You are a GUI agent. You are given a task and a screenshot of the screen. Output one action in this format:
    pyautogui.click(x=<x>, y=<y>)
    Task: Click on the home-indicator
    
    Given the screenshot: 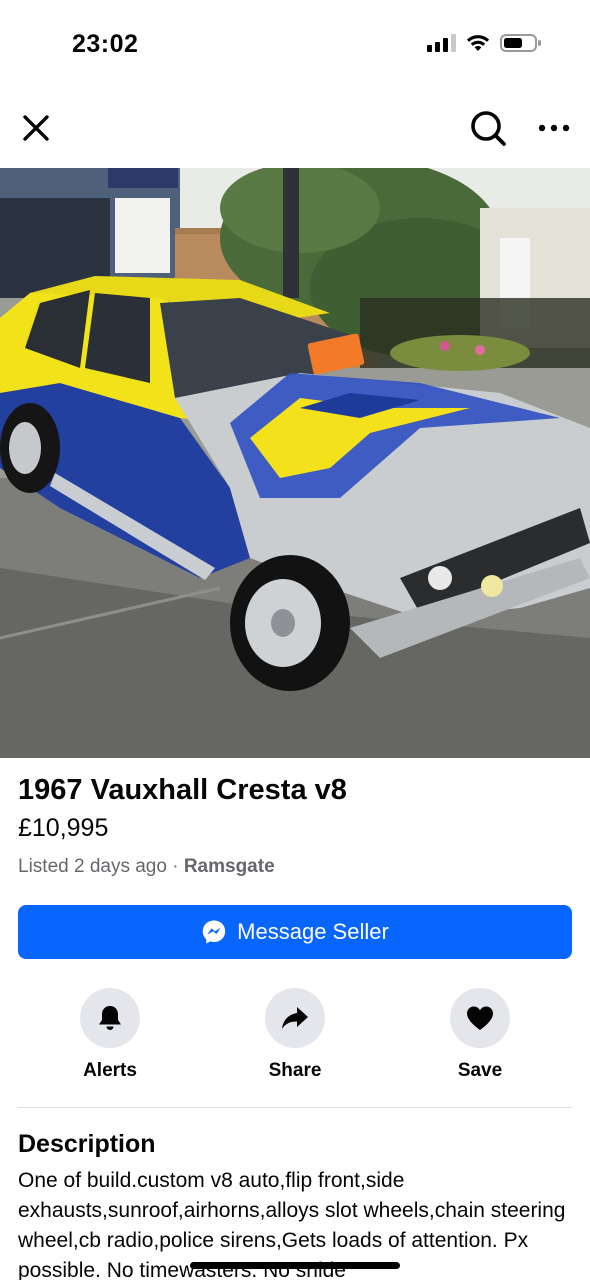 What is the action you would take?
    pyautogui.click(x=295, y=1265)
    